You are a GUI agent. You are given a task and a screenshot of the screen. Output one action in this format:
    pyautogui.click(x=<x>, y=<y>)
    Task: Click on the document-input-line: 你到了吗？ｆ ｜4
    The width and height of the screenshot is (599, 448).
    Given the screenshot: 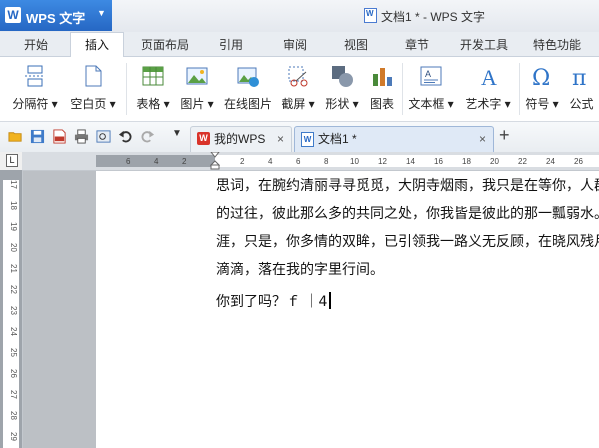 What is the action you would take?
    pyautogui.click(x=274, y=301)
    